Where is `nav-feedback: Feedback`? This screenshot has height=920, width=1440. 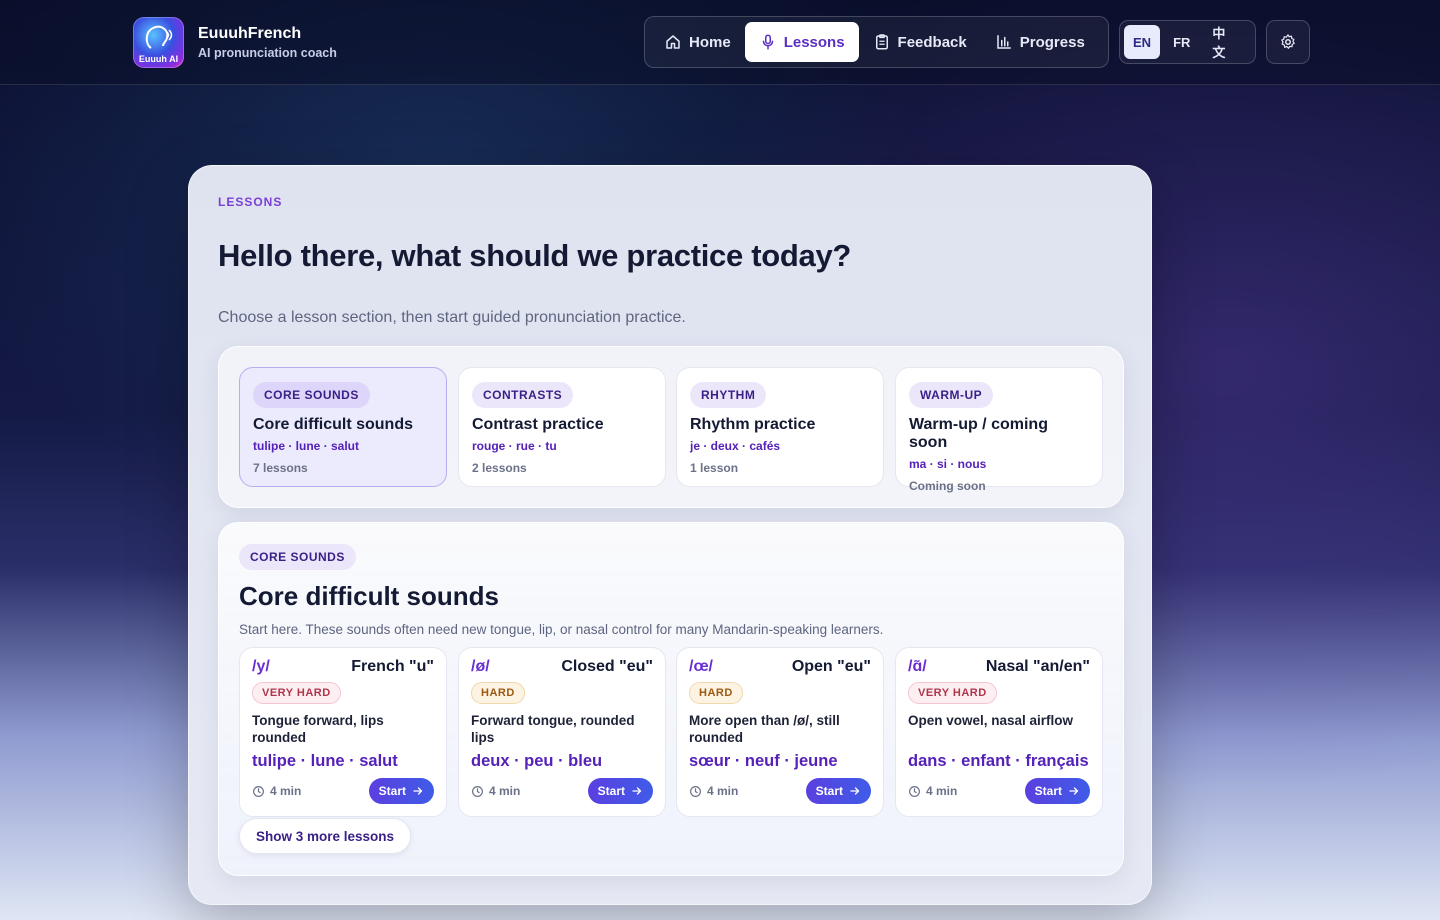
nav-feedback: Feedback is located at coordinates (920, 42).